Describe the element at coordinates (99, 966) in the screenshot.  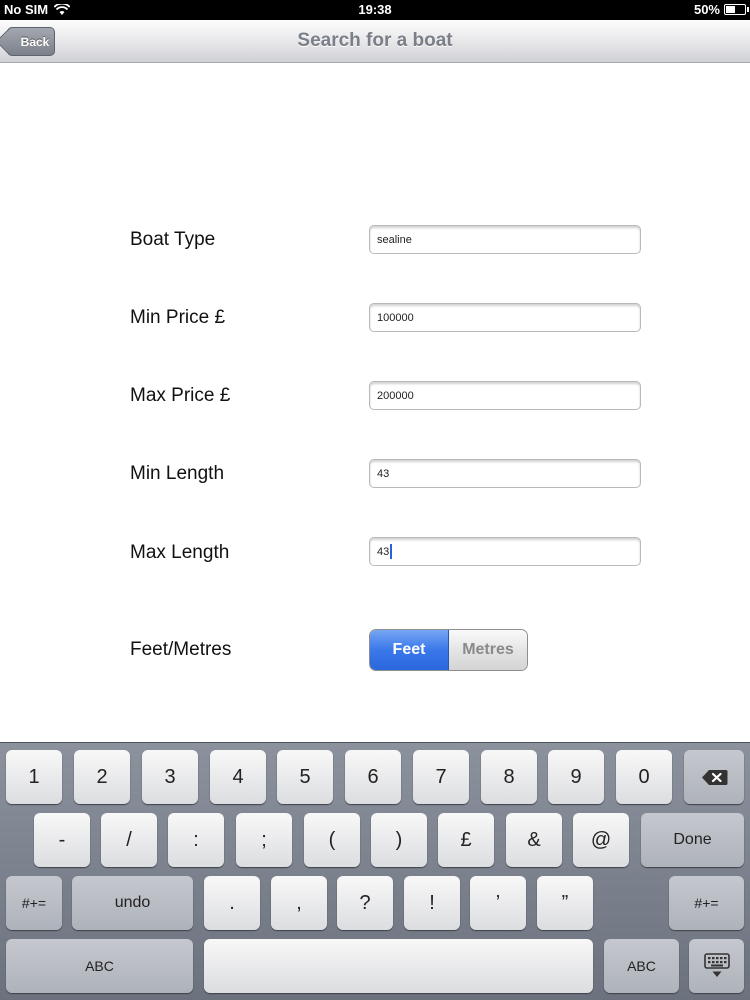
I see `abc-key-left: ABC` at that location.